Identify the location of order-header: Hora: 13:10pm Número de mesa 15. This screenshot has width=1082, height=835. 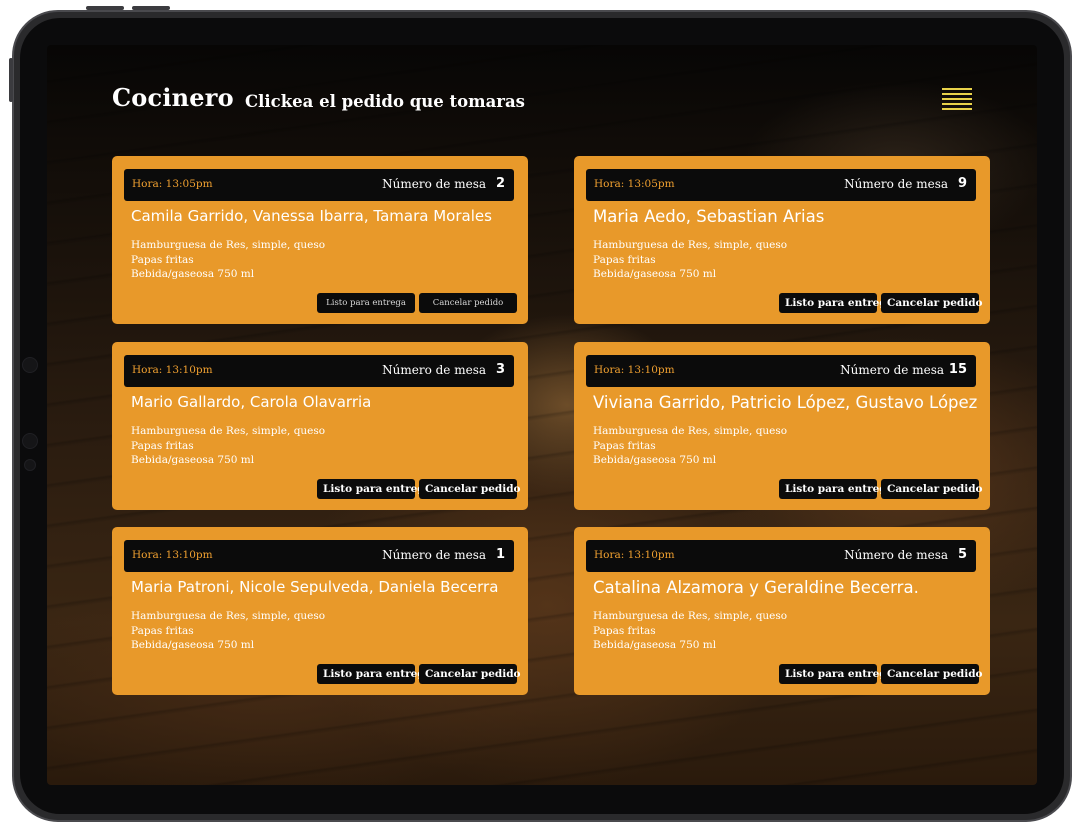
(781, 371).